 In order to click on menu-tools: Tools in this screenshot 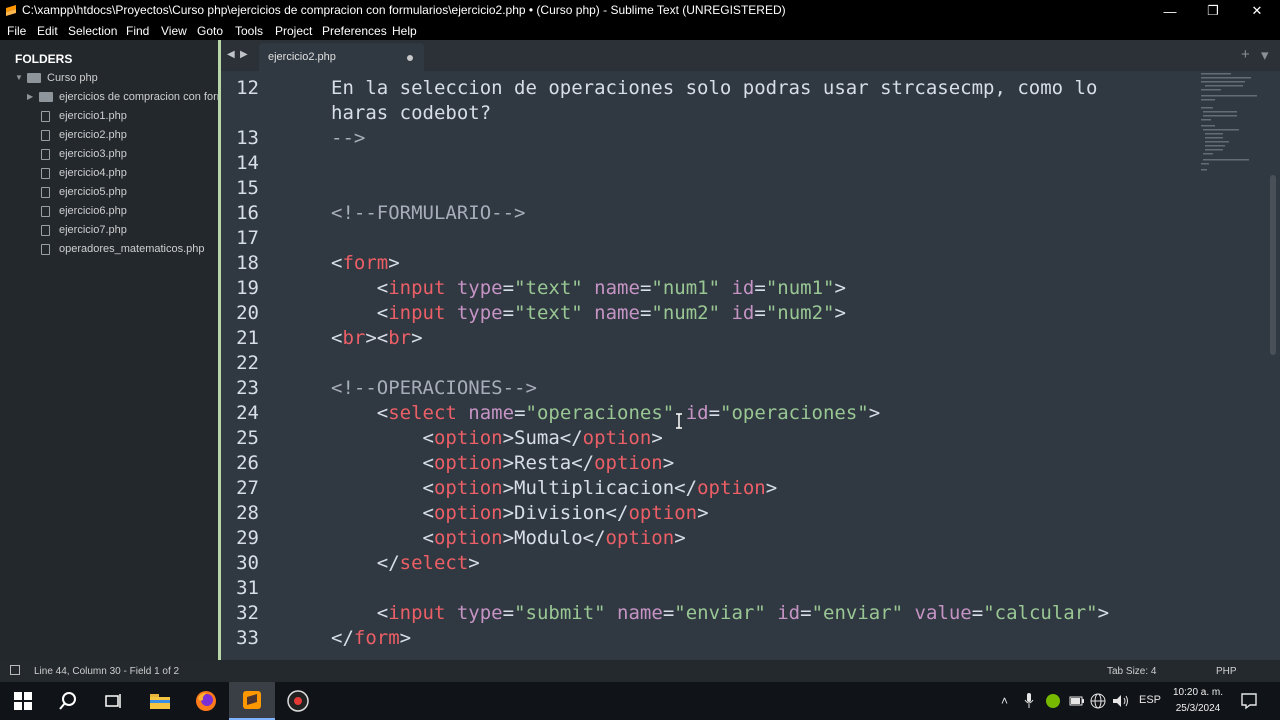, I will do `click(249, 31)`.